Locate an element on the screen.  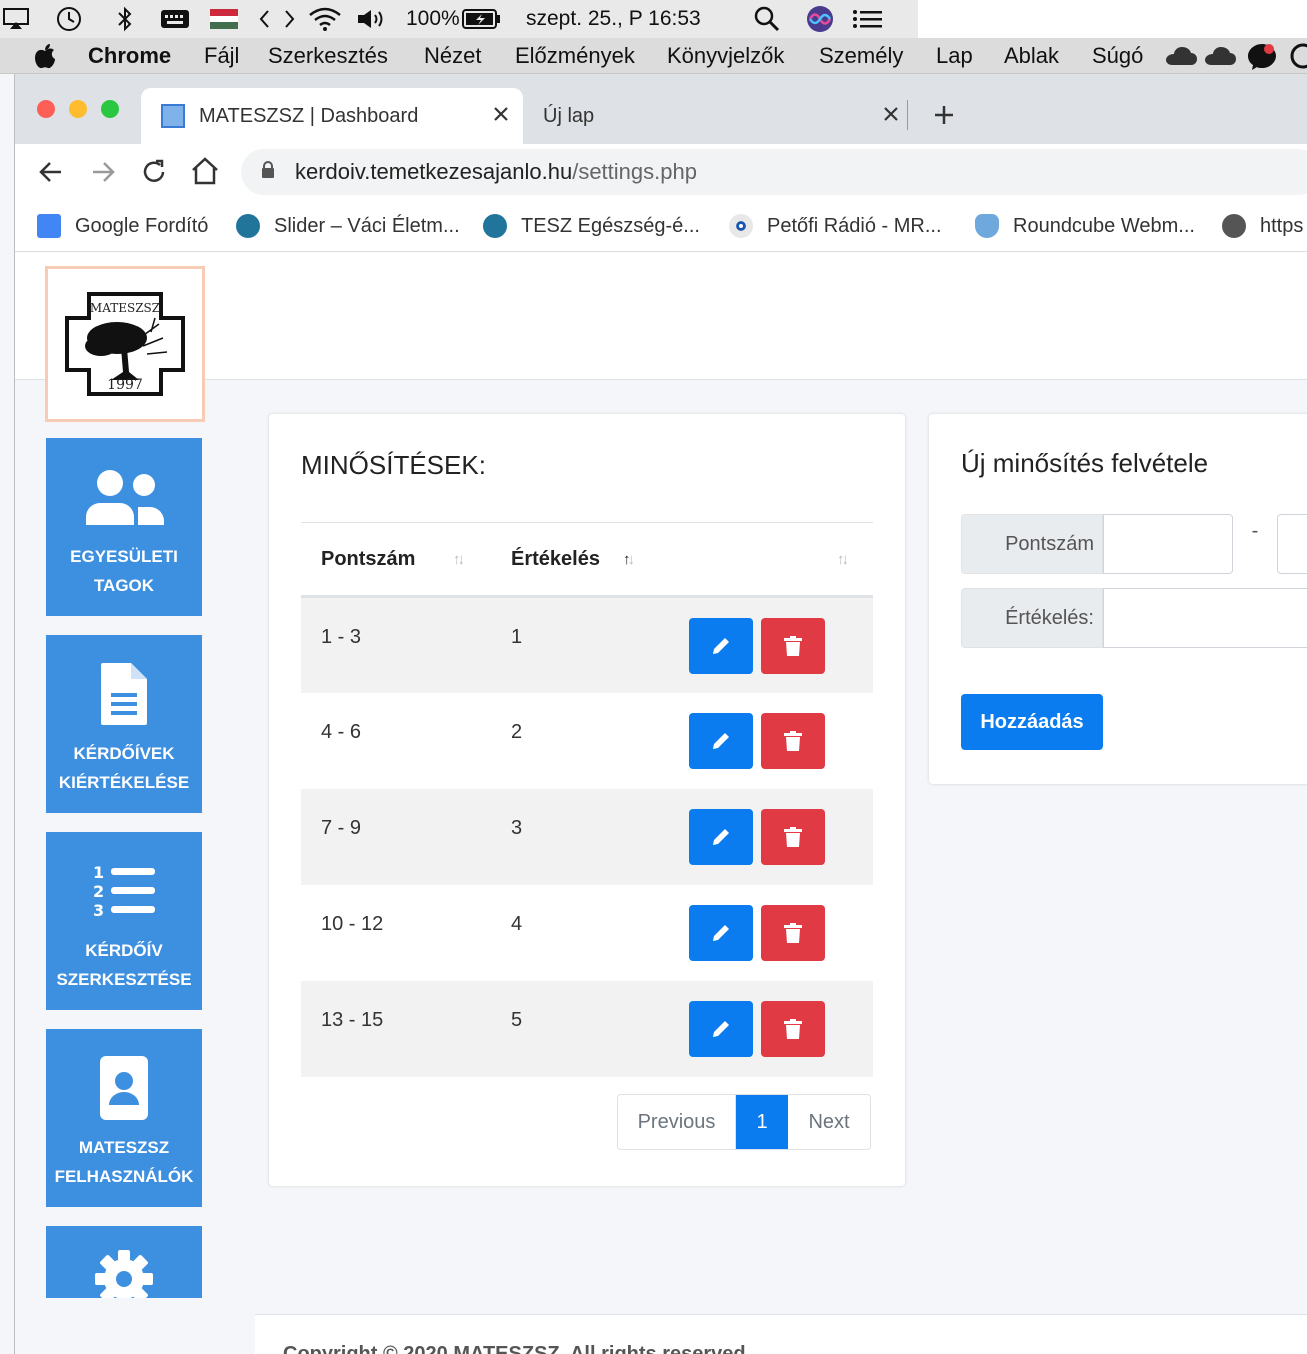
hungarian-flag-icon is located at coordinates (224, 19).